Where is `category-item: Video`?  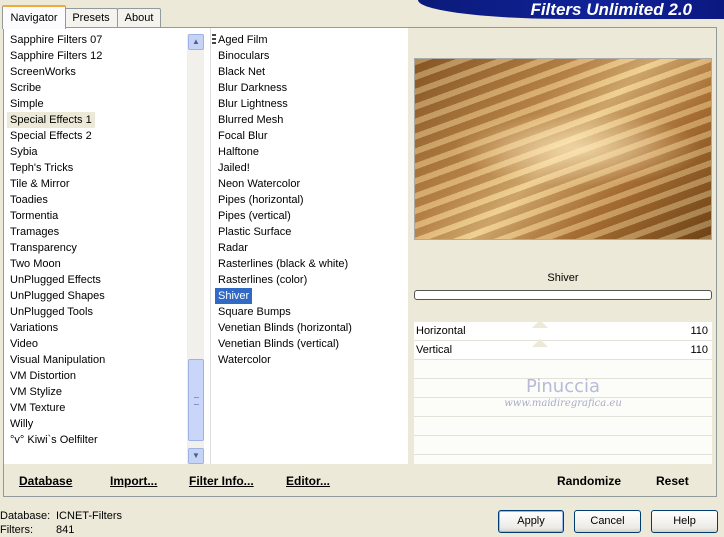
category-item: Video is located at coordinates (97, 344).